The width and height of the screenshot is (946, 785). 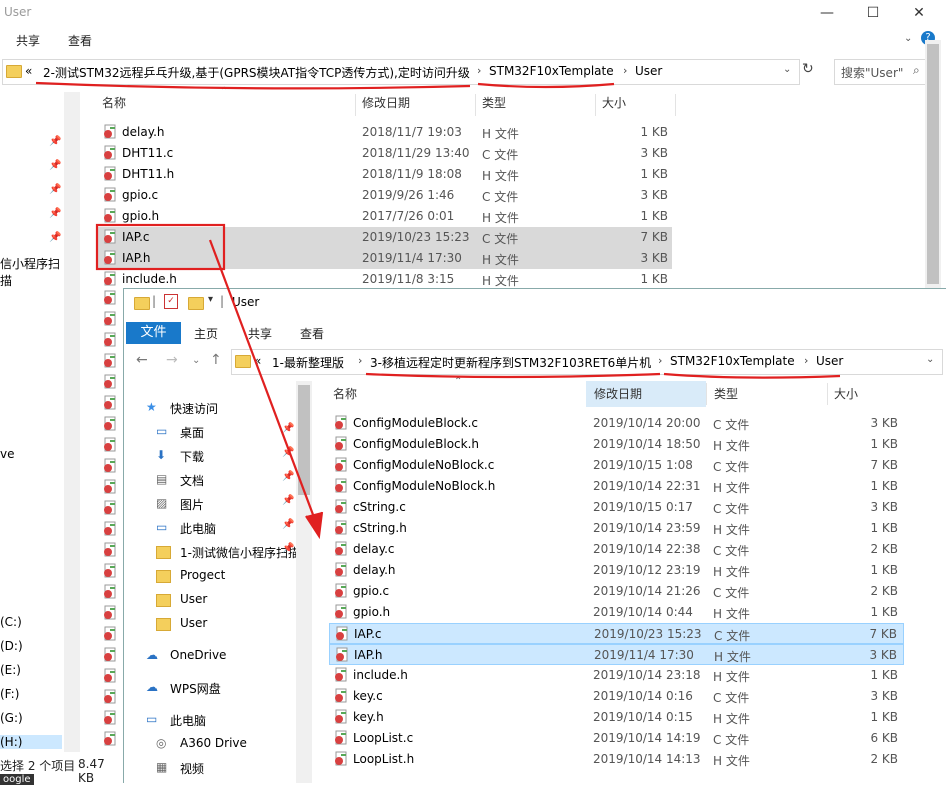 What do you see at coordinates (314, 525) in the screenshot?
I see `arrow-head` at bounding box center [314, 525].